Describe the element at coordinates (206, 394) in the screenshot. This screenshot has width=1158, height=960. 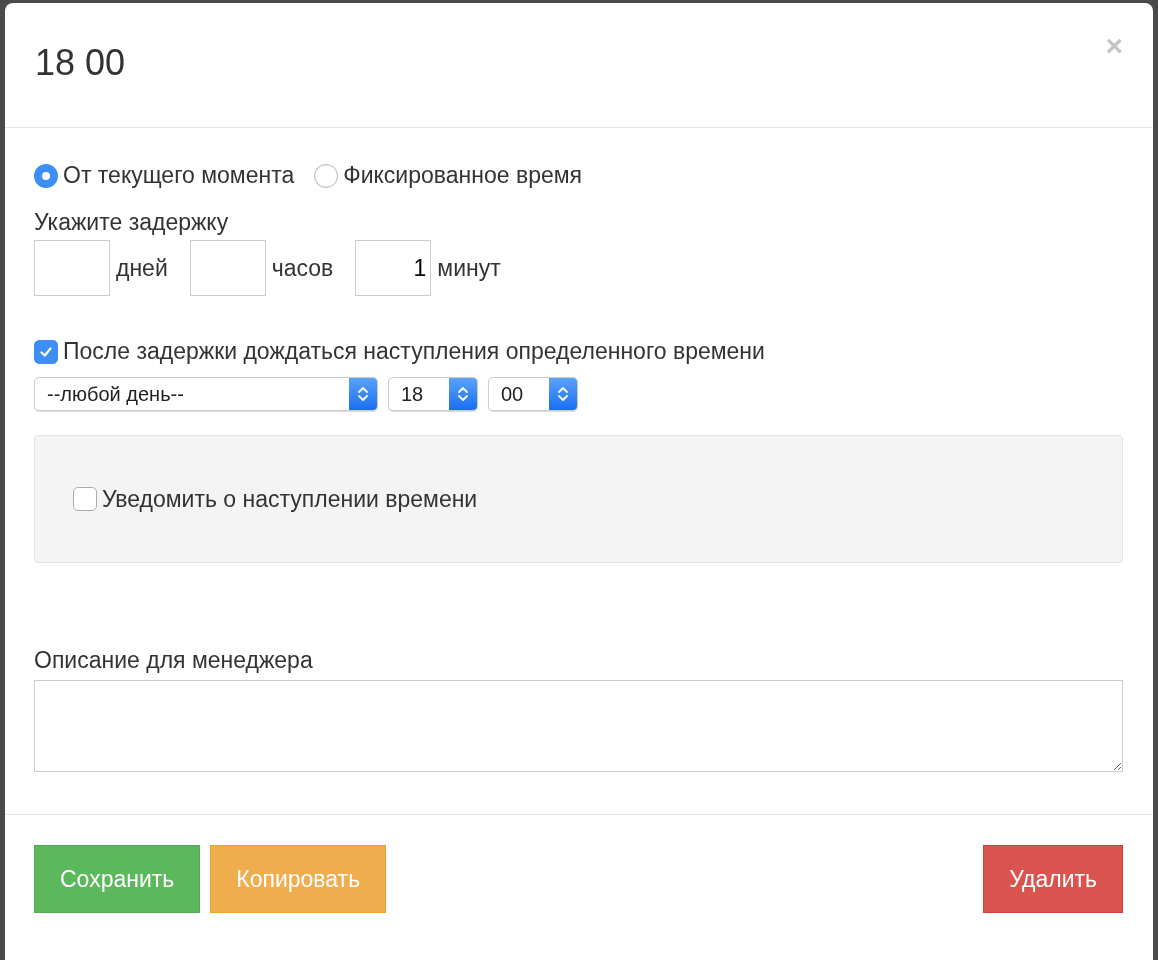
I see `select-dropdown: --любой день--` at that location.